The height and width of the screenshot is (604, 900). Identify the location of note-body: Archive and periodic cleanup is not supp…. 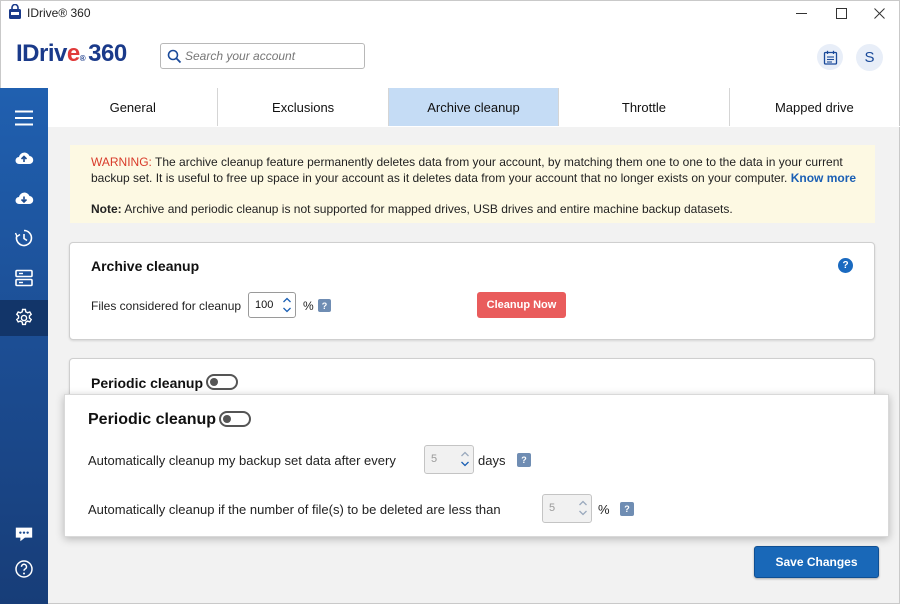
(427, 209).